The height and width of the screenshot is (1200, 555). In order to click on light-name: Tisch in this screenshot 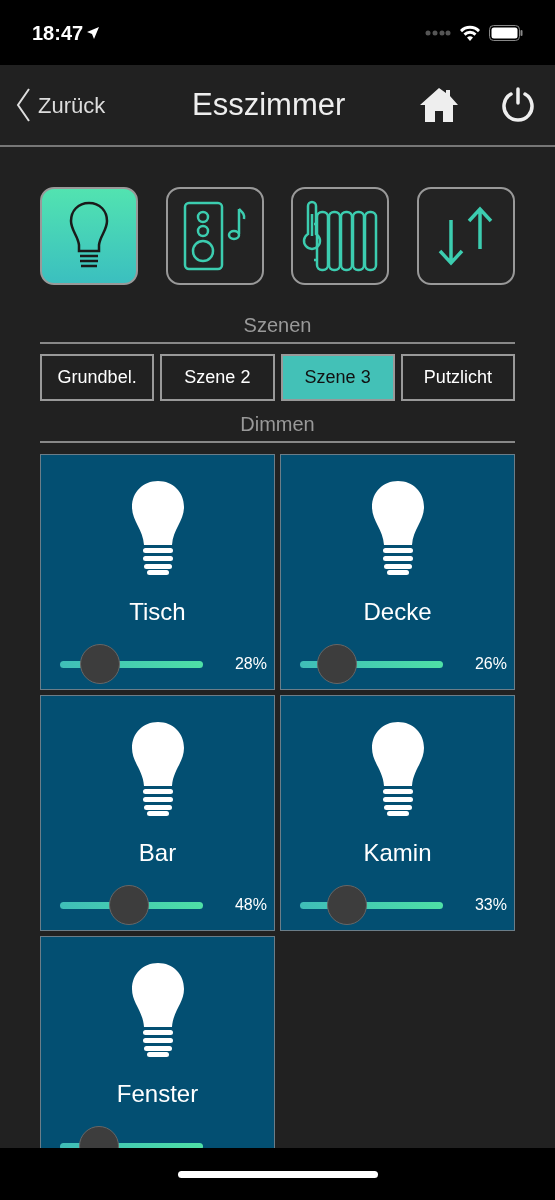, I will do `click(157, 612)`.